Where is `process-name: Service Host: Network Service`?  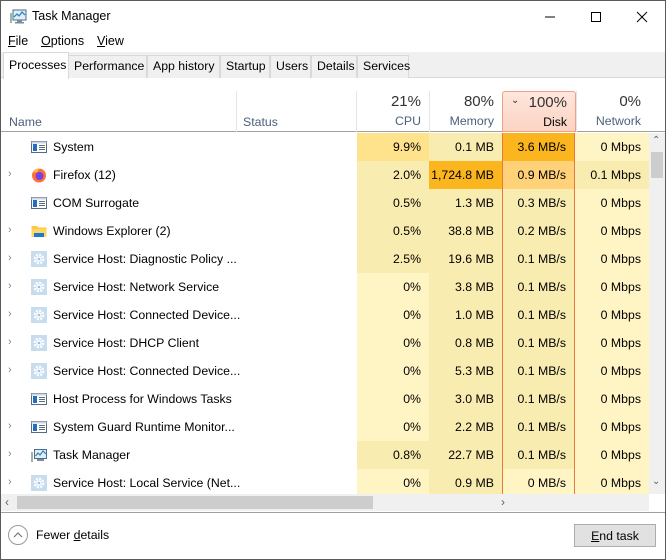
process-name: Service Host: Network Service is located at coordinates (136, 287).